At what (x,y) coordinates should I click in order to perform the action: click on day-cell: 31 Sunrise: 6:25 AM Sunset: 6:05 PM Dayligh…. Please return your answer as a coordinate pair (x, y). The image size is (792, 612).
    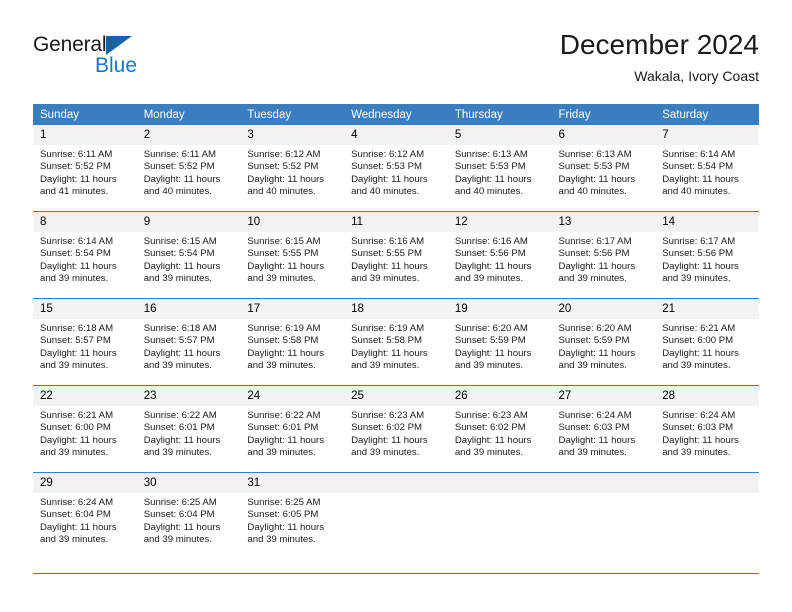
    Looking at the image, I should click on (292, 515).